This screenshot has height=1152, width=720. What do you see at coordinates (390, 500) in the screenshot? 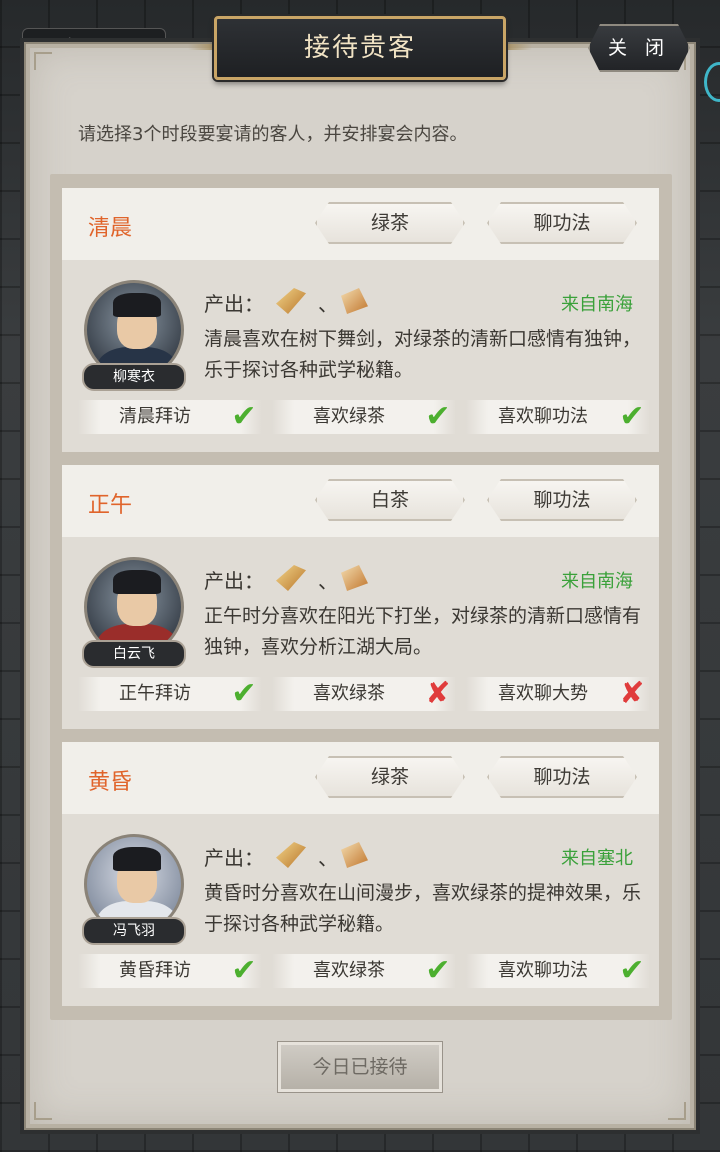
I see `tea-select-button: 白茶` at bounding box center [390, 500].